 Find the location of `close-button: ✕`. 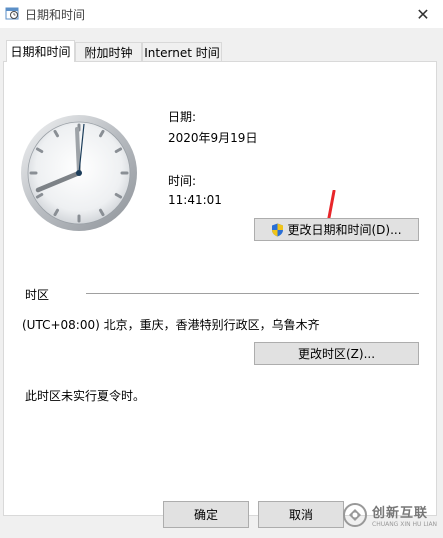

close-button: ✕ is located at coordinates (423, 14).